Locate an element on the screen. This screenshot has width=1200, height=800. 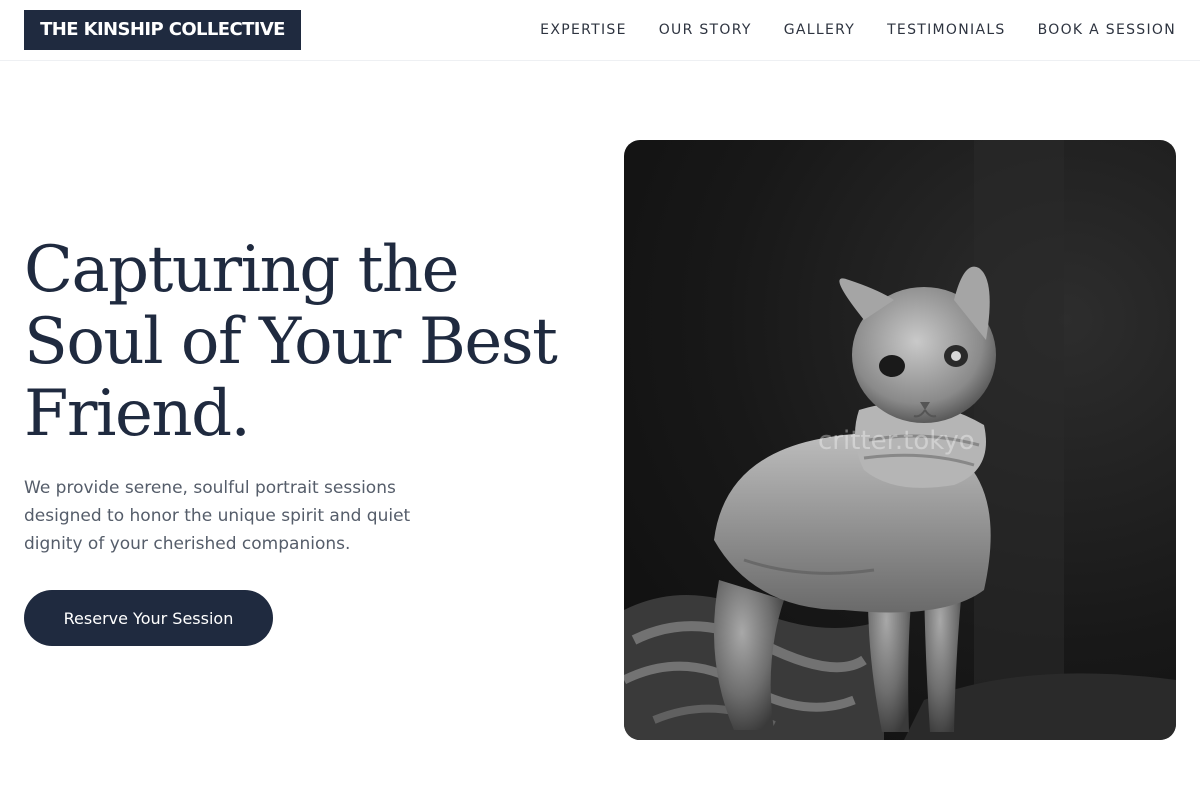
nav-item-expertise: EXPERTISE is located at coordinates (583, 30).